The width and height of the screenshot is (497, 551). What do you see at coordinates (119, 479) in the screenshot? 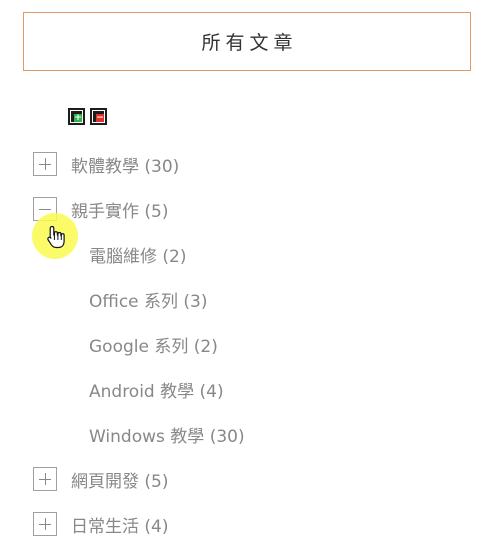
I see `category-label: 網頁開發 (5)` at bounding box center [119, 479].